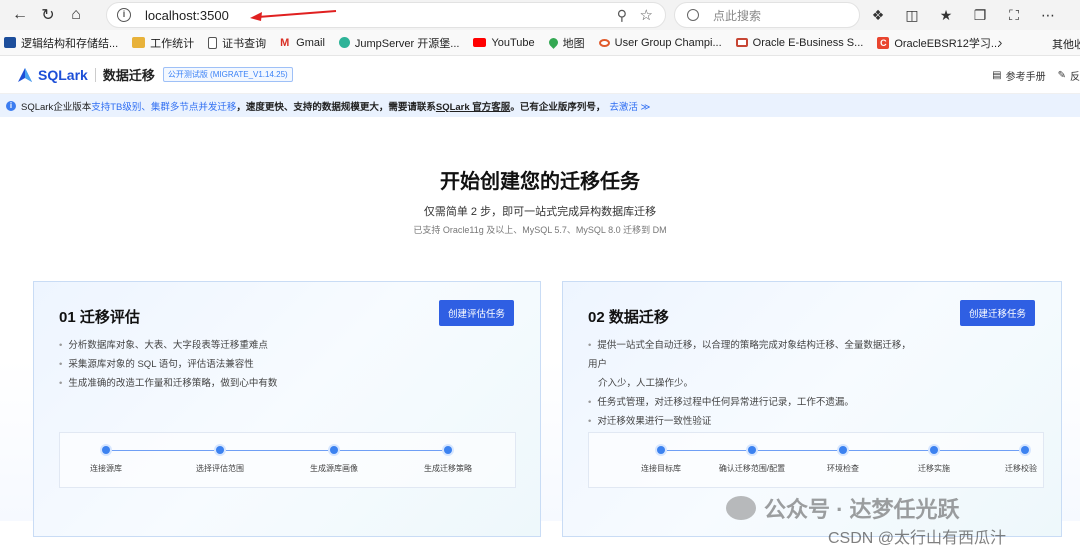 The width and height of the screenshot is (1080, 551). What do you see at coordinates (646, 383) in the screenshot?
I see `list-item-text-continued: 介入少，人工操作少。` at bounding box center [646, 383].